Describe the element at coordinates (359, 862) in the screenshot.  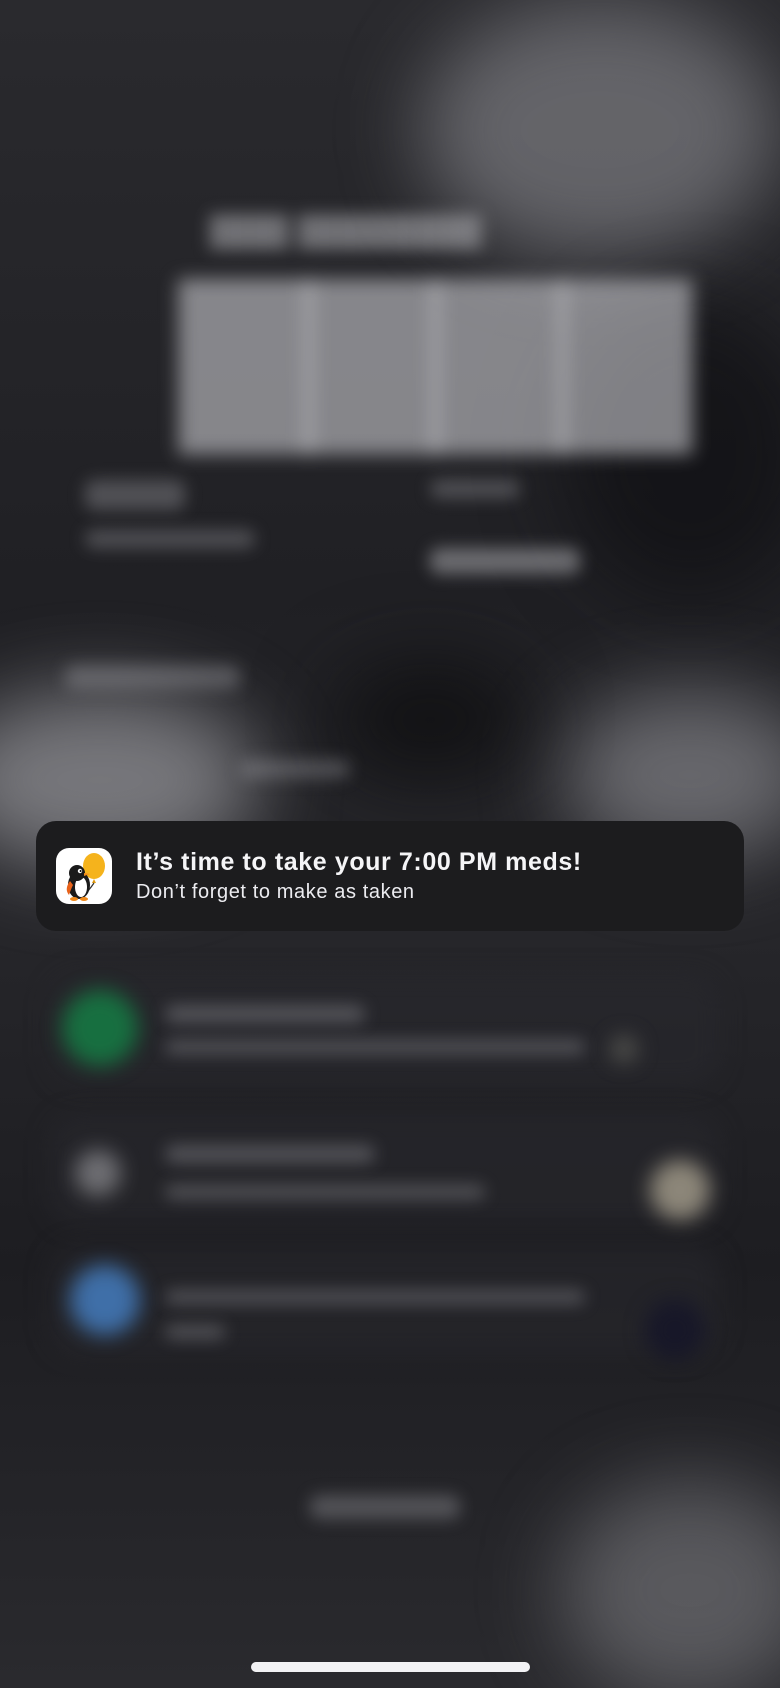
I see `notification-title: It’s time to take your 7:00 PM meds!` at that location.